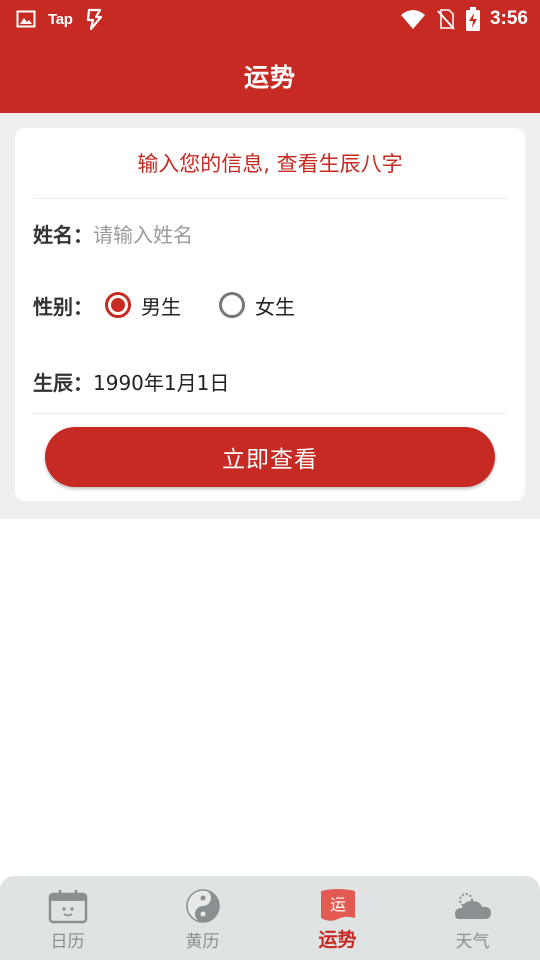 This screenshot has width=540, height=960. Describe the element at coordinates (63, 382) in the screenshot. I see `birth-label: 生辰：` at that location.